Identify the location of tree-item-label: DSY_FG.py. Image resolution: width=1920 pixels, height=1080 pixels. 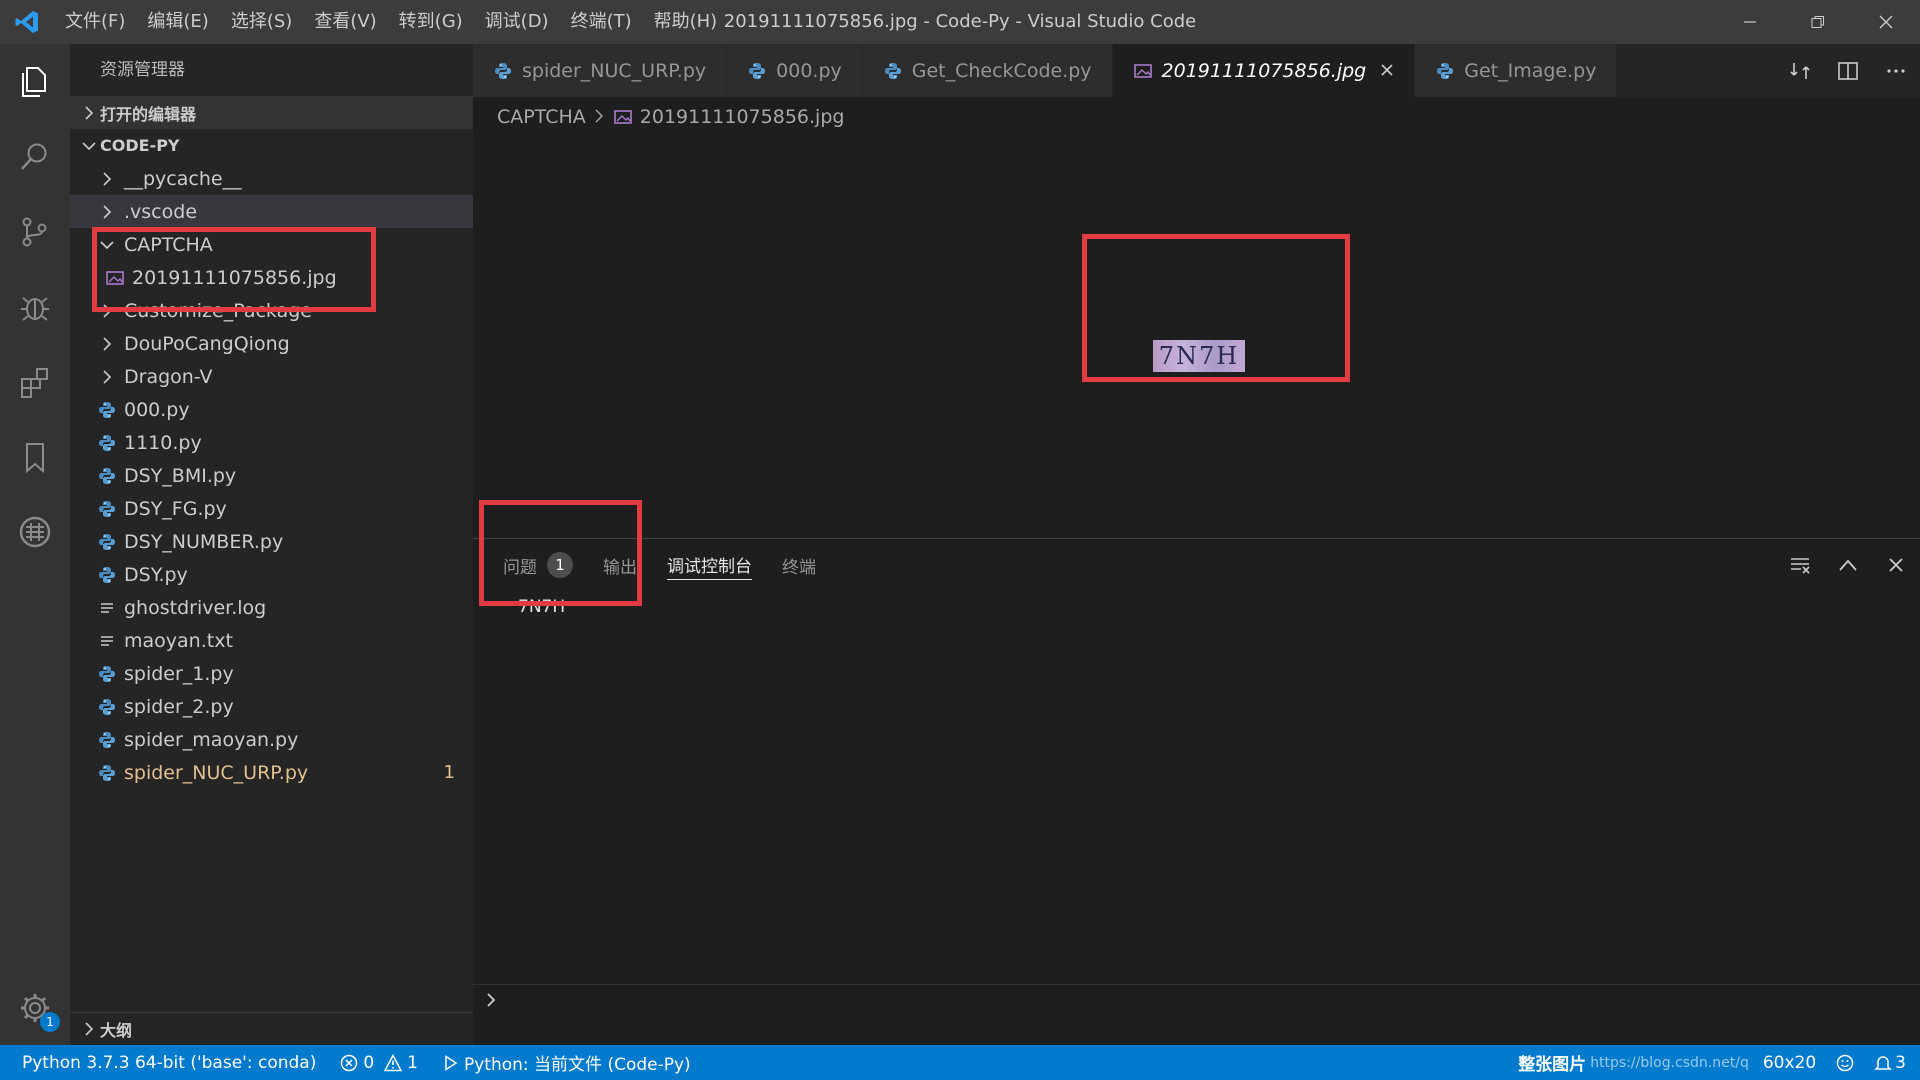
(175, 508).